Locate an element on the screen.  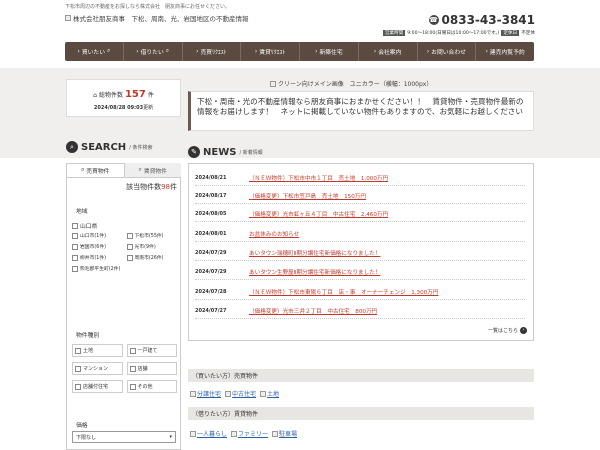
news-date: 2024/08/21 is located at coordinates (211, 177).